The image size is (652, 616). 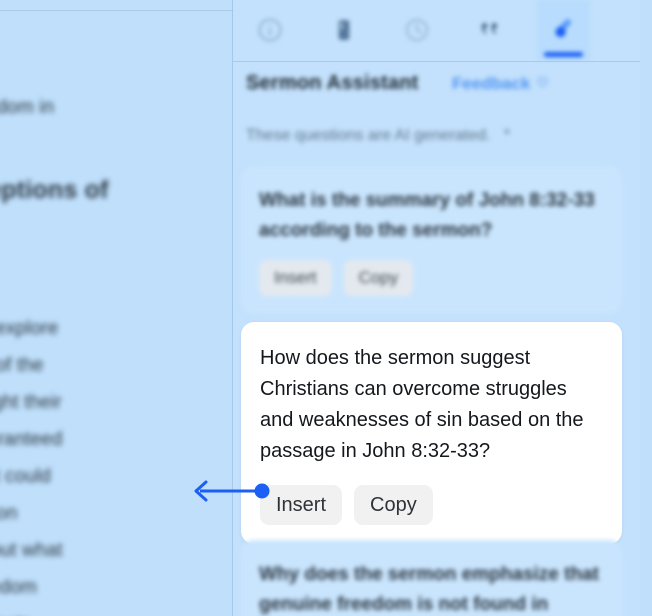 I want to click on document-line: d to, so click(x=116, y=70).